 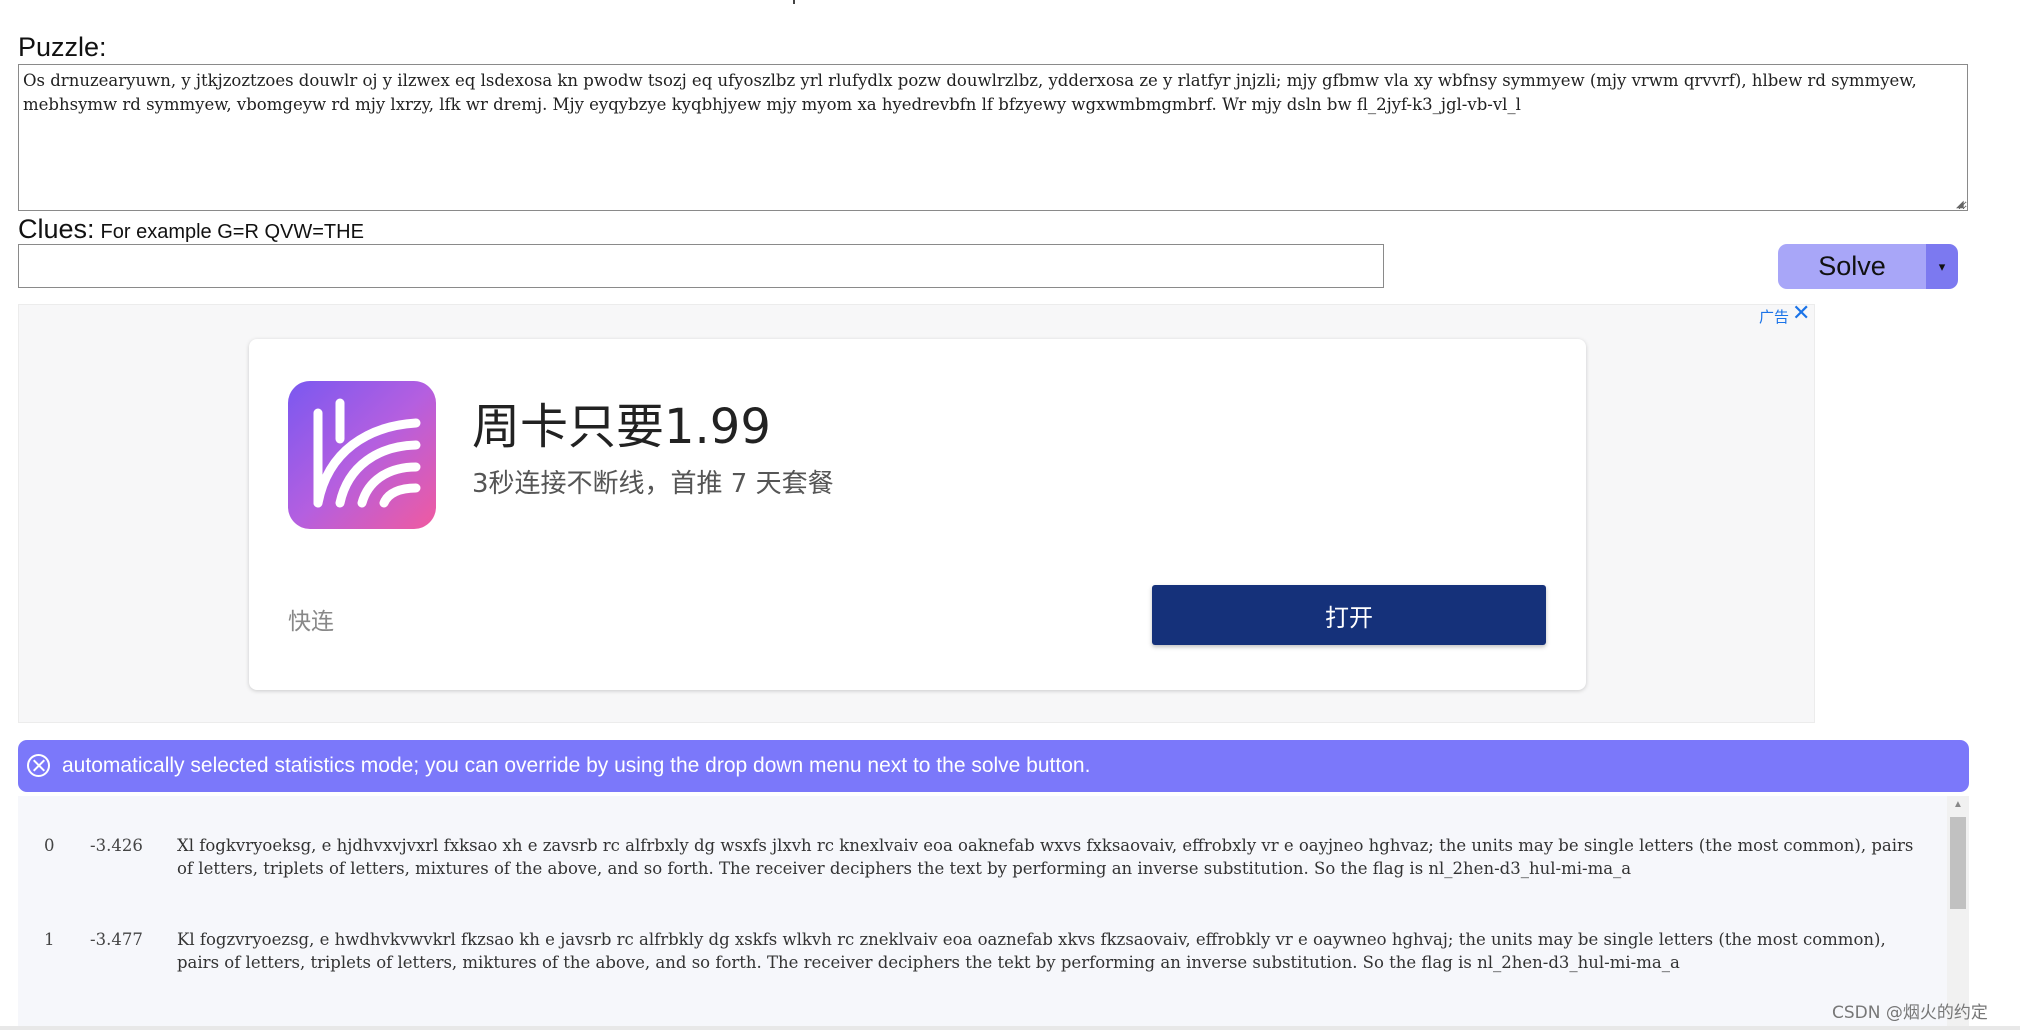 I want to click on kuailian-app-icon, so click(x=362, y=455).